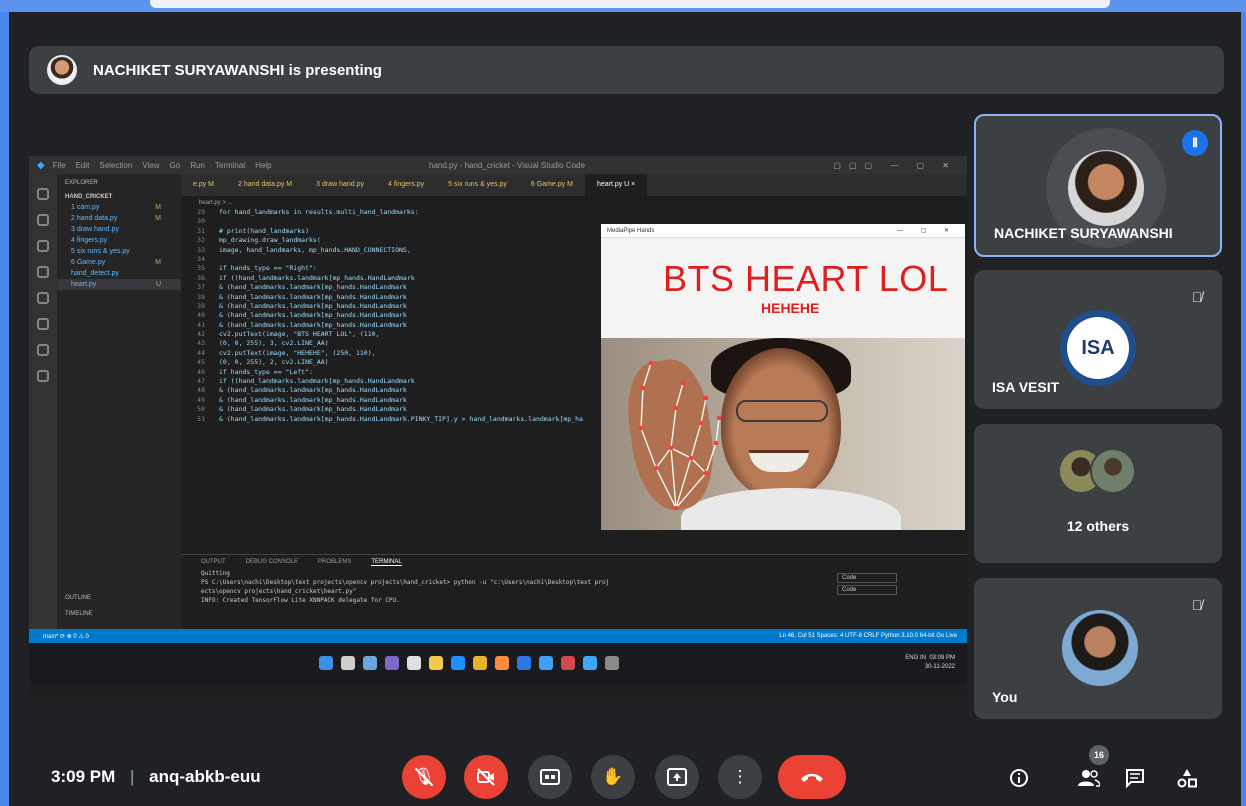 Image resolution: width=1246 pixels, height=806 pixels. What do you see at coordinates (119, 251) in the screenshot?
I see `file-item: 5 six runs & yes.py` at bounding box center [119, 251].